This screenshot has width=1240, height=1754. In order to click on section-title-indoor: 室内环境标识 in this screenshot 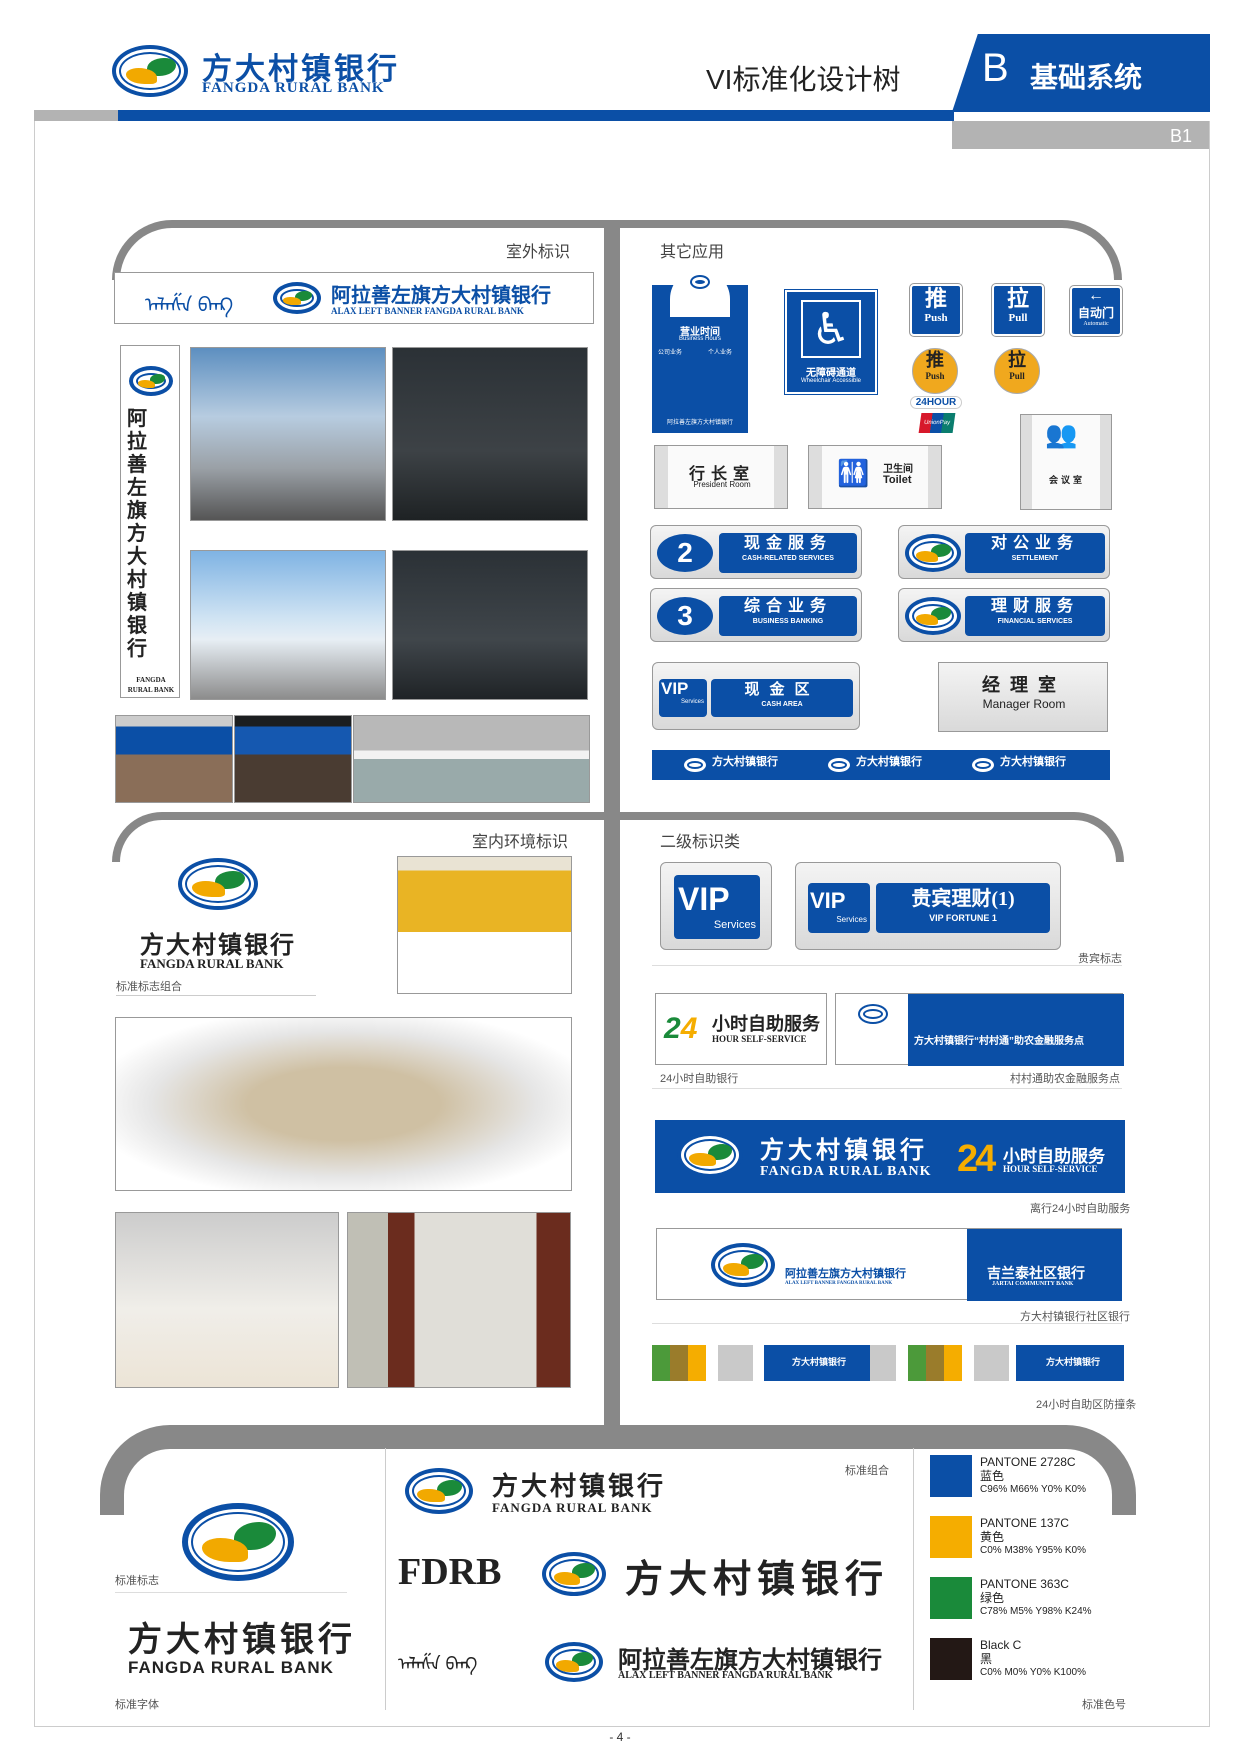, I will do `click(520, 842)`.